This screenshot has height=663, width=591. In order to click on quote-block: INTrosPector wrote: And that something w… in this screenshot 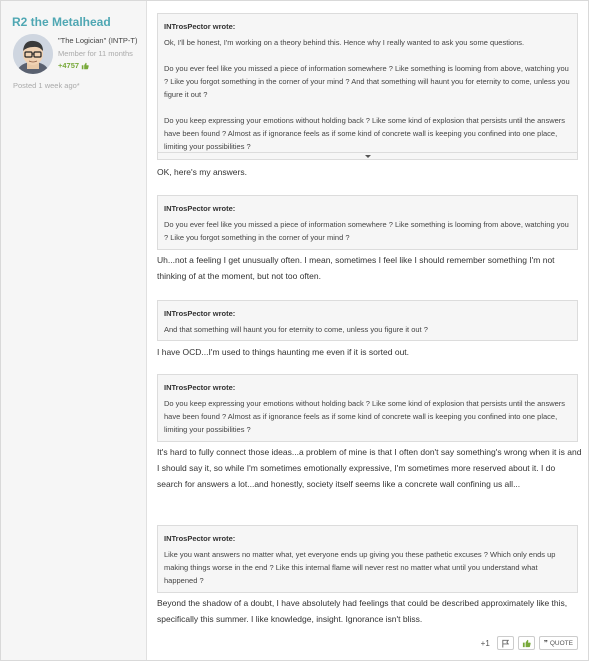, I will do `click(367, 320)`.